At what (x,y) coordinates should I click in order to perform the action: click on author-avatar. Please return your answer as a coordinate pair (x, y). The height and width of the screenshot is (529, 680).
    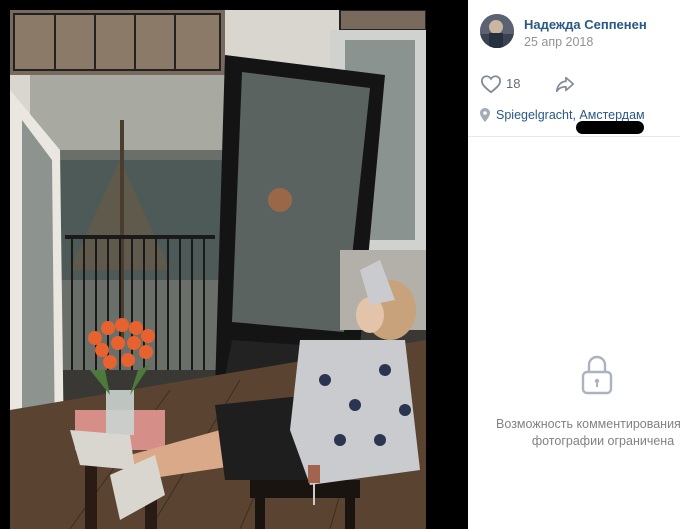
    Looking at the image, I should click on (497, 31).